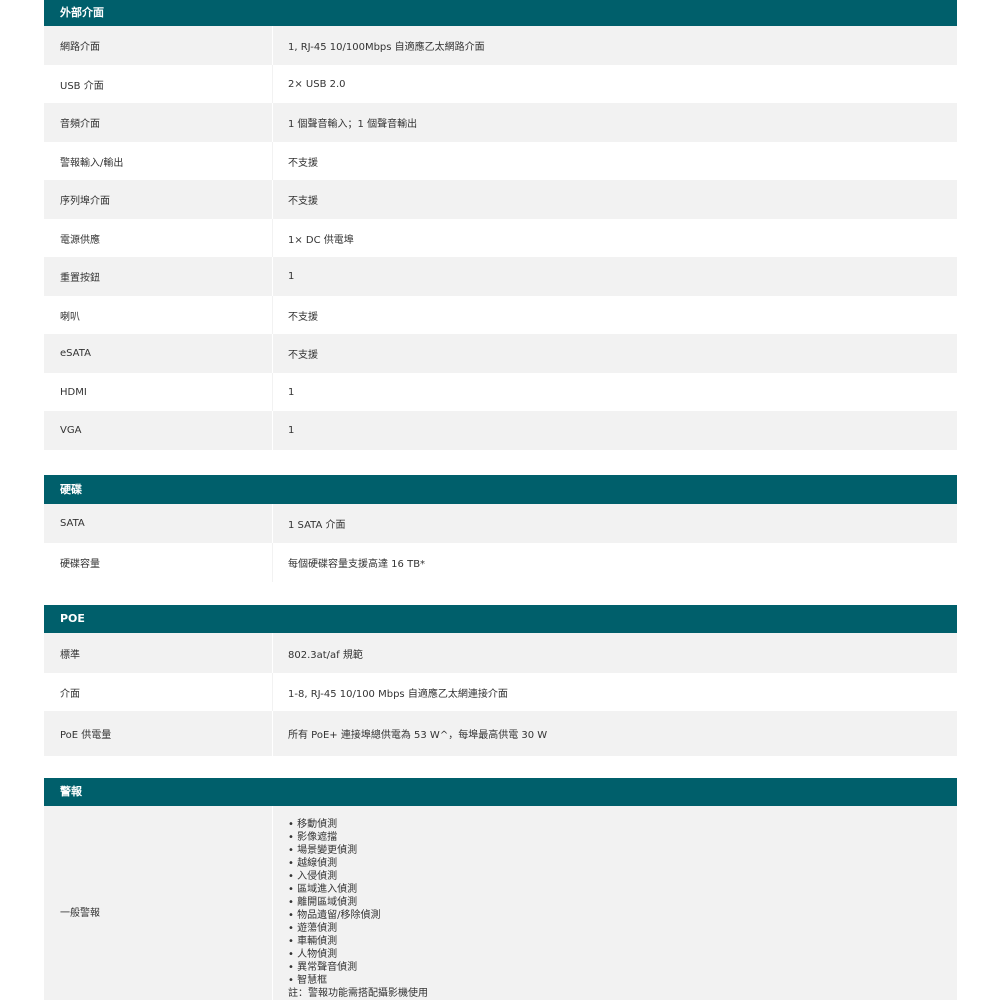 The height and width of the screenshot is (1000, 1000). I want to click on section-header: 外部介面, so click(500, 13).